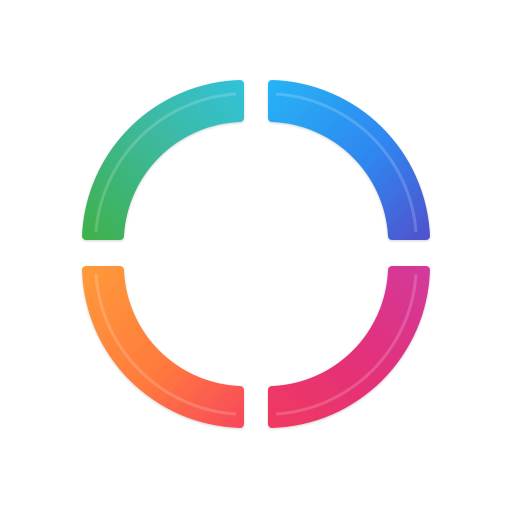 The width and height of the screenshot is (512, 512). I want to click on segment-top-left, so click(163, 160).